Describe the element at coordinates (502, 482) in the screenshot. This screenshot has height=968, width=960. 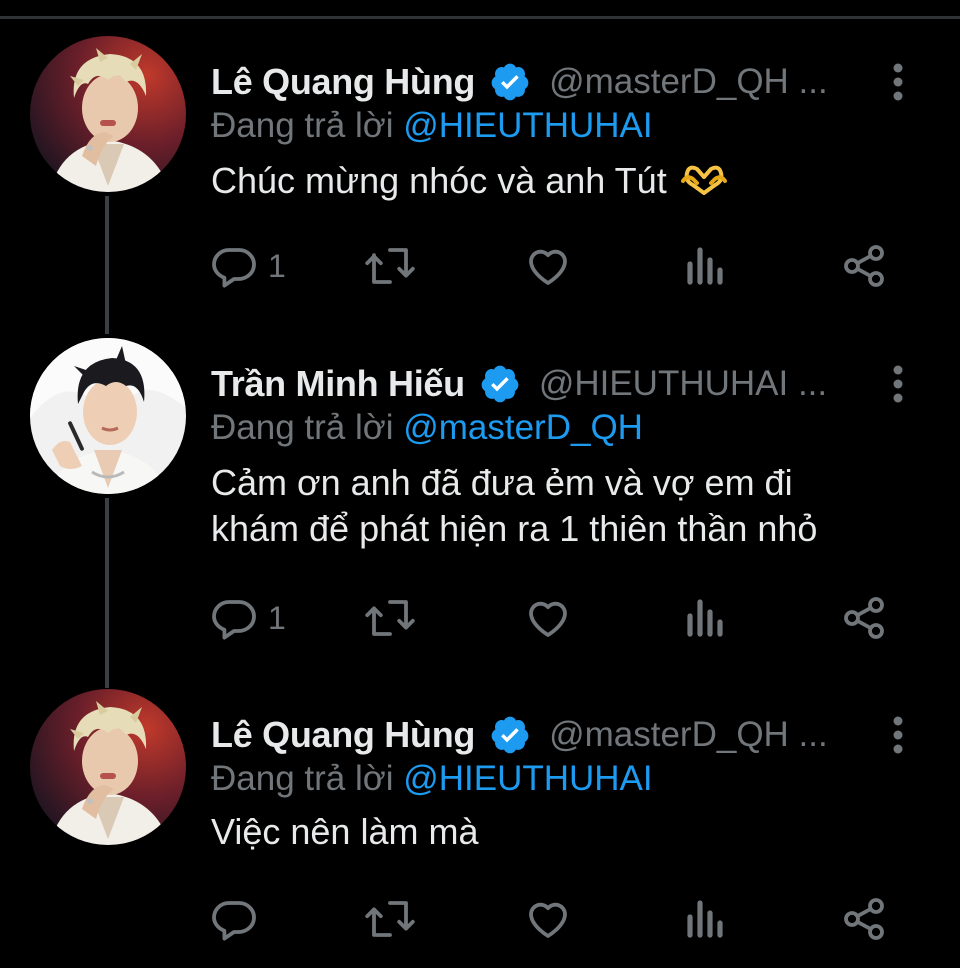
I see `tweet-text-line: Cảm ơn anh đã đưa ẻm và vợ em đi` at that location.